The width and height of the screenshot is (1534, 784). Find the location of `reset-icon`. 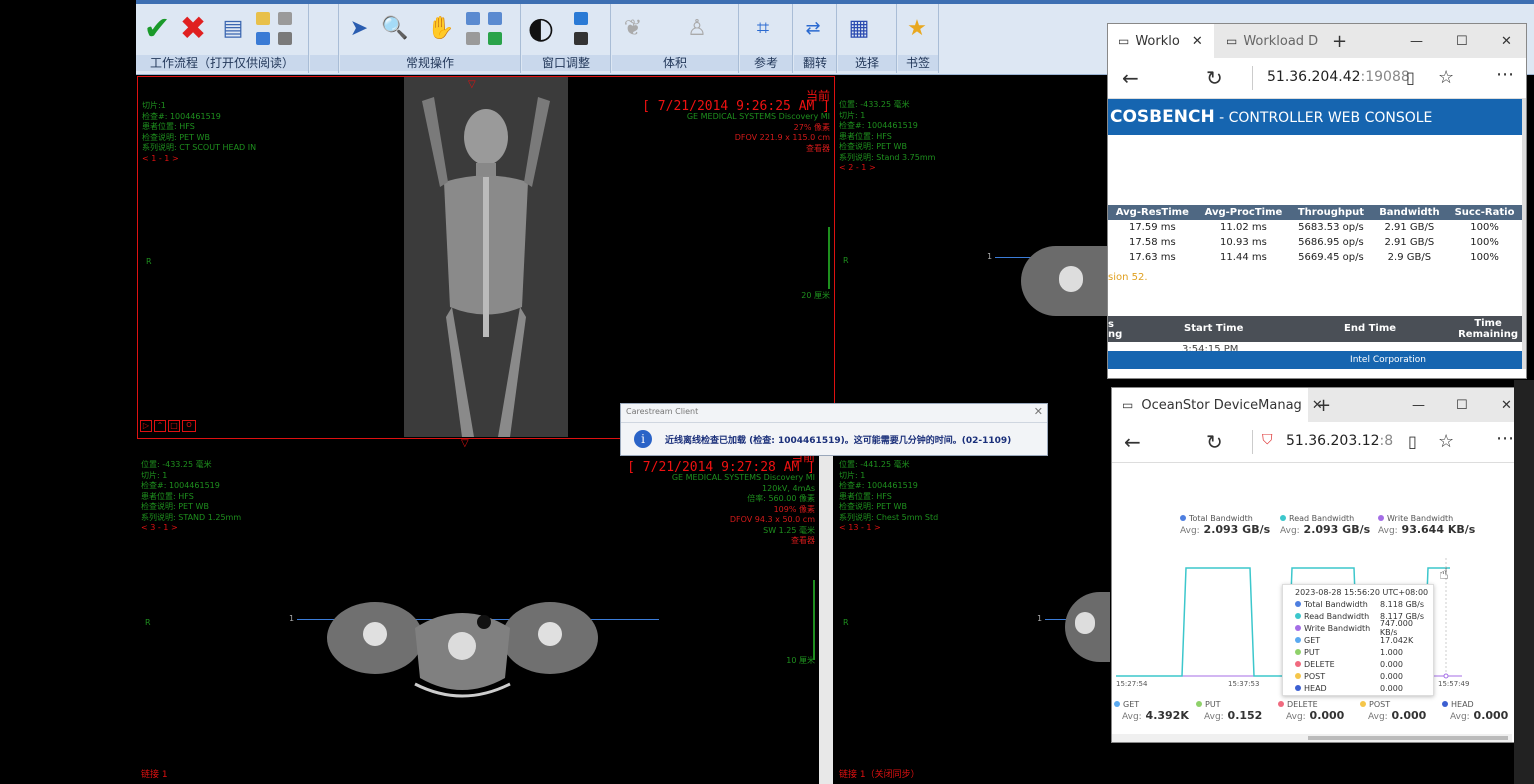

reset-icon is located at coordinates (473, 38).